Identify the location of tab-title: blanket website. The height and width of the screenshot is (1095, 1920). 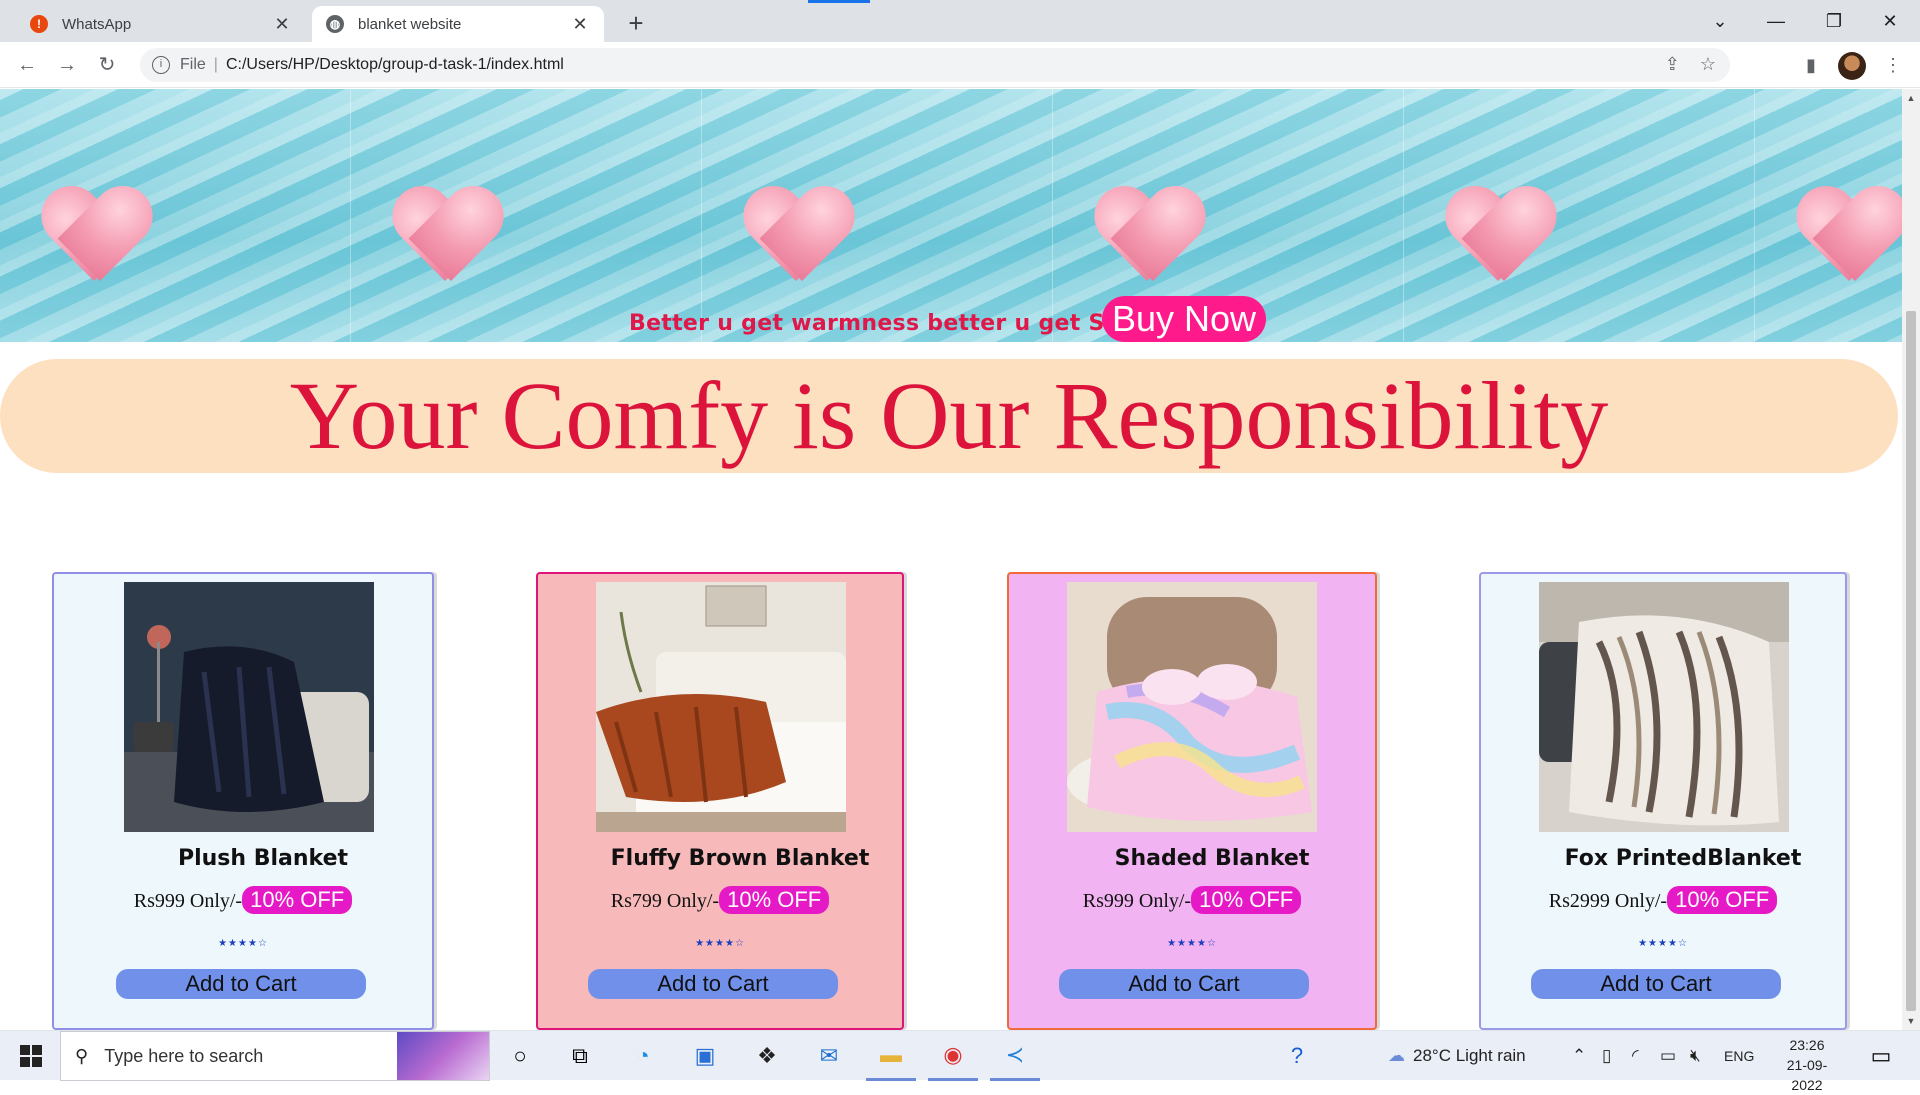
(410, 24).